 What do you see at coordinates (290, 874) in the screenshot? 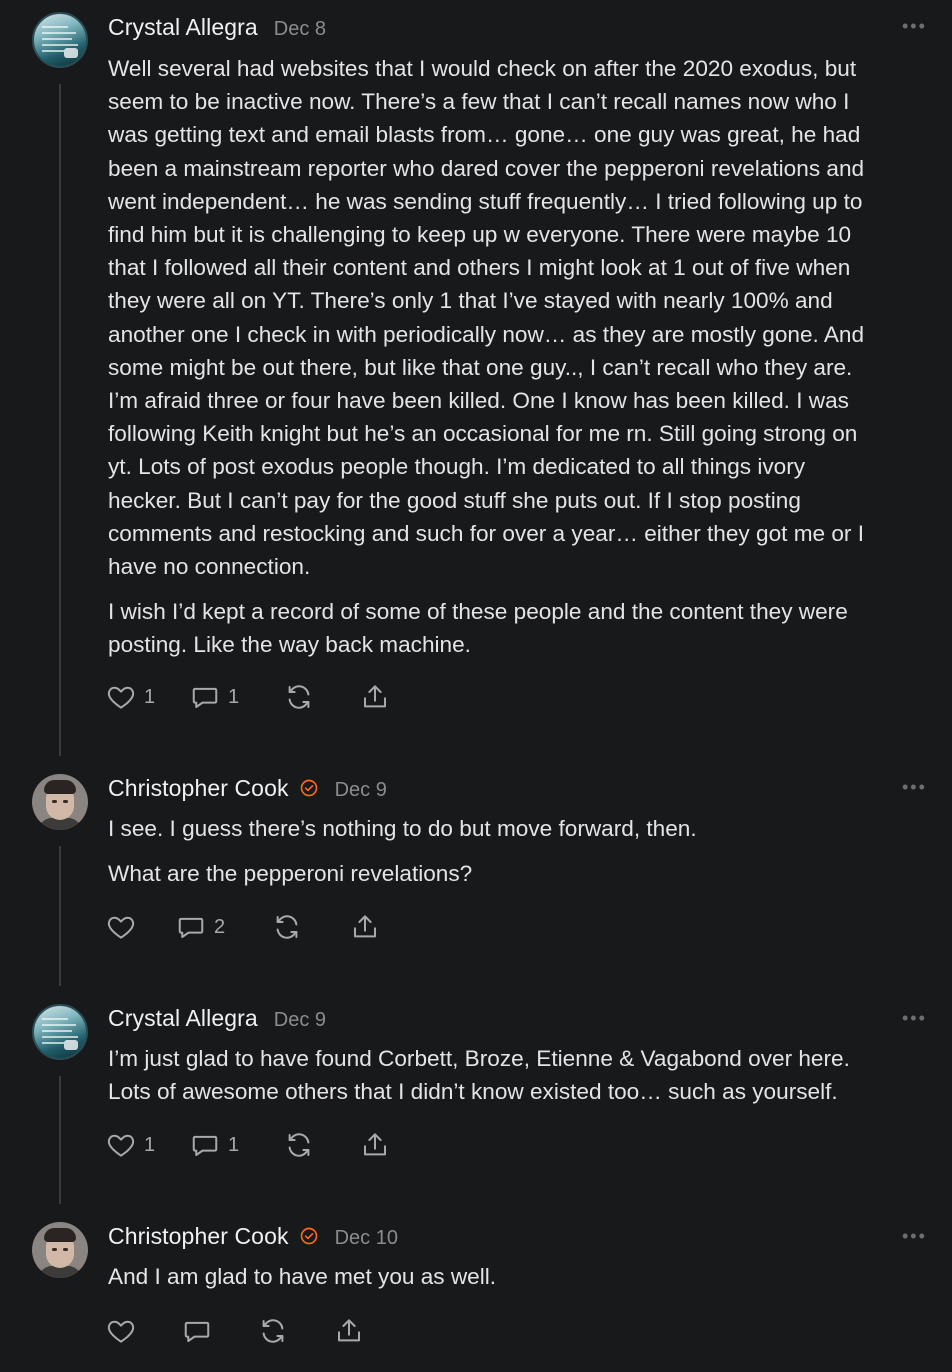
I see `comment-paragraph: What are the pepperoni revelations?` at bounding box center [290, 874].